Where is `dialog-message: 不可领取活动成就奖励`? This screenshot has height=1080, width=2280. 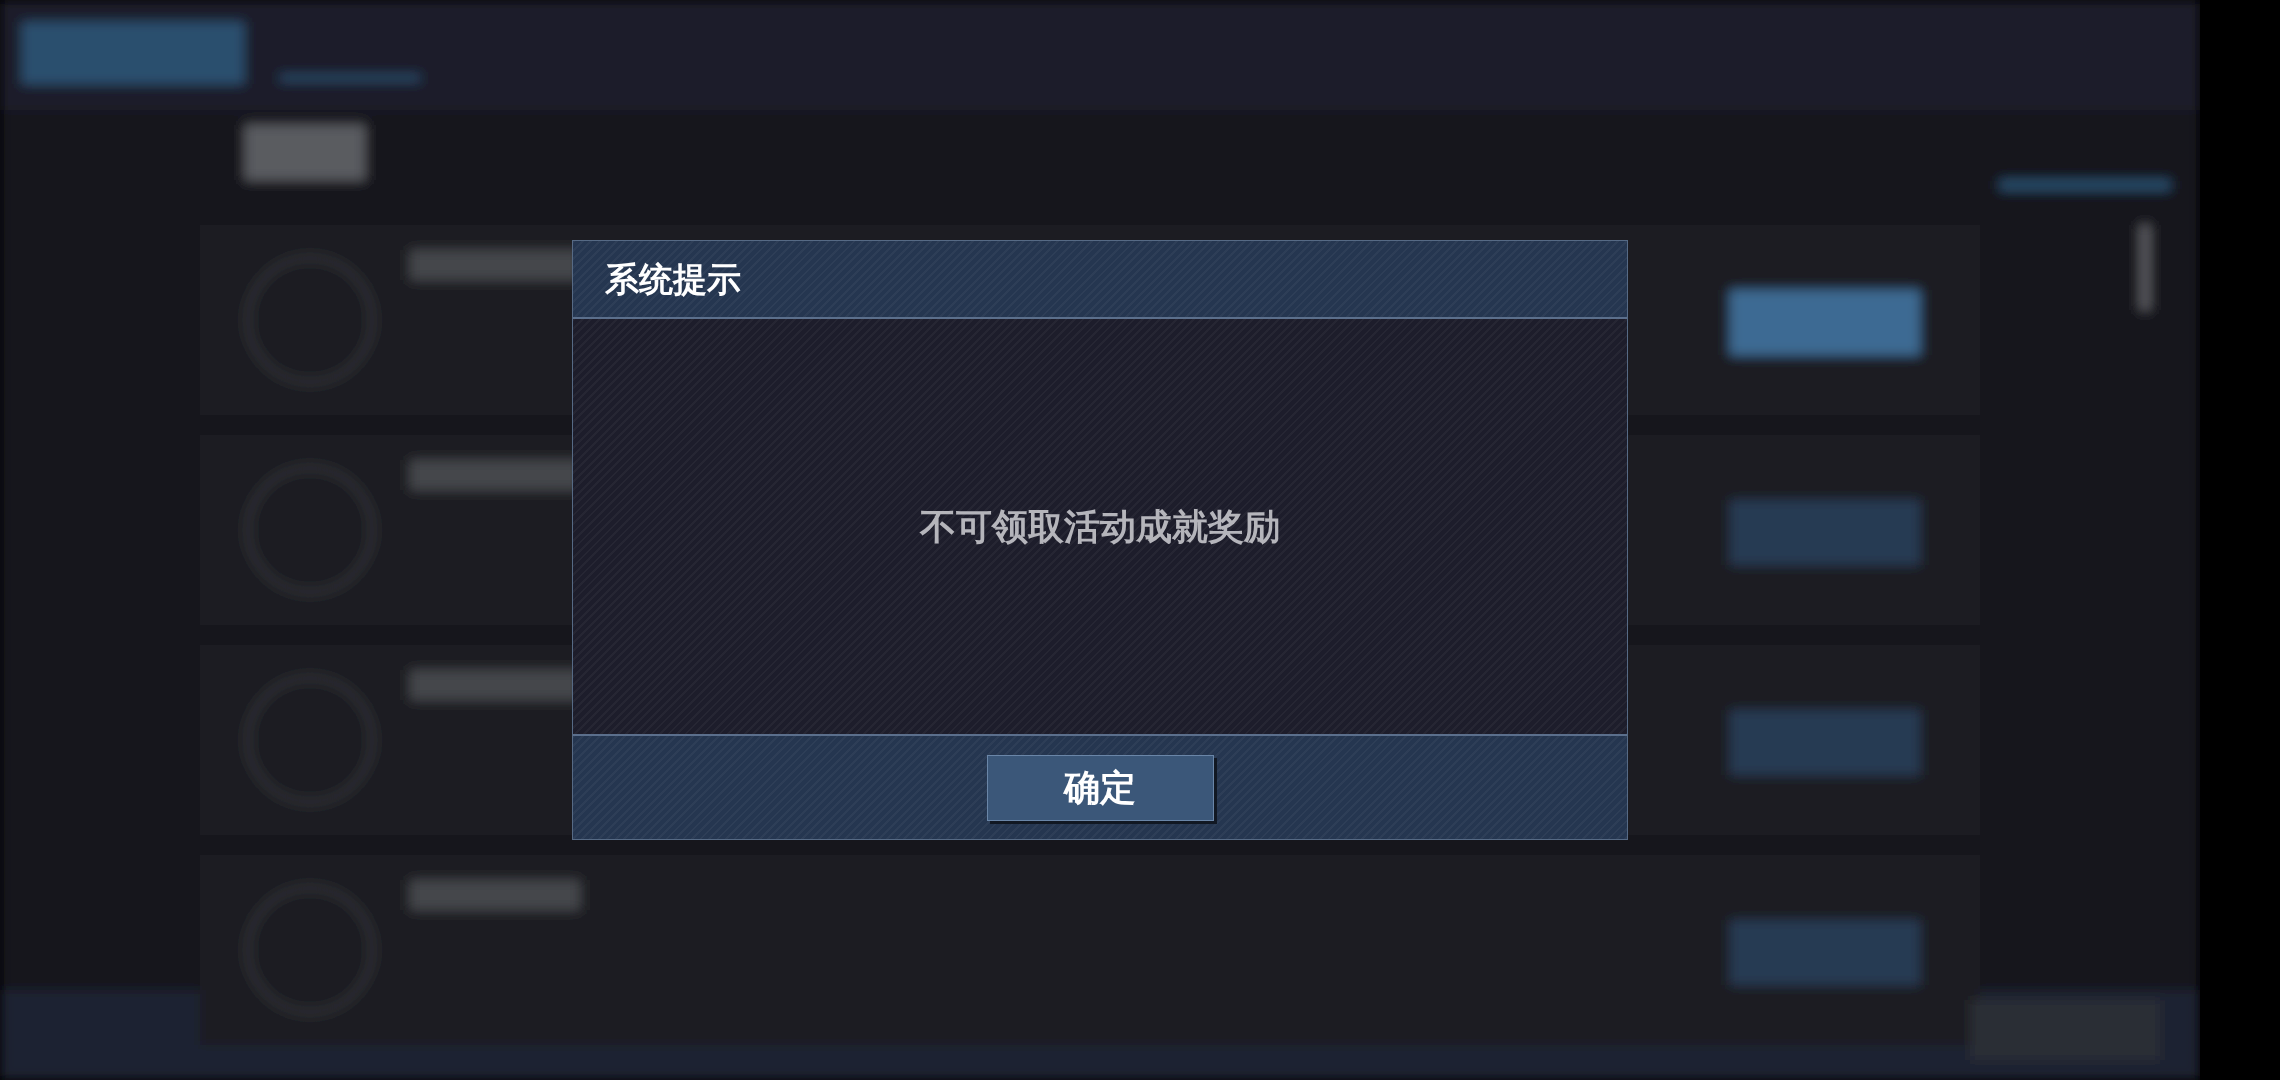 dialog-message: 不可领取活动成就奖励 is located at coordinates (1100, 526).